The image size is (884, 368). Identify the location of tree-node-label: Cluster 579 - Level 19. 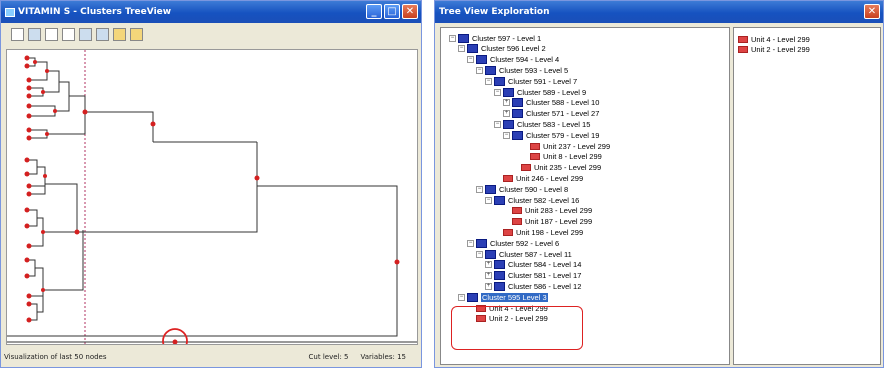
(563, 135).